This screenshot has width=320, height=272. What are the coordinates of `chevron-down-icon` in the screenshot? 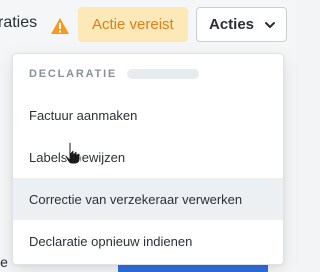 It's located at (270, 25).